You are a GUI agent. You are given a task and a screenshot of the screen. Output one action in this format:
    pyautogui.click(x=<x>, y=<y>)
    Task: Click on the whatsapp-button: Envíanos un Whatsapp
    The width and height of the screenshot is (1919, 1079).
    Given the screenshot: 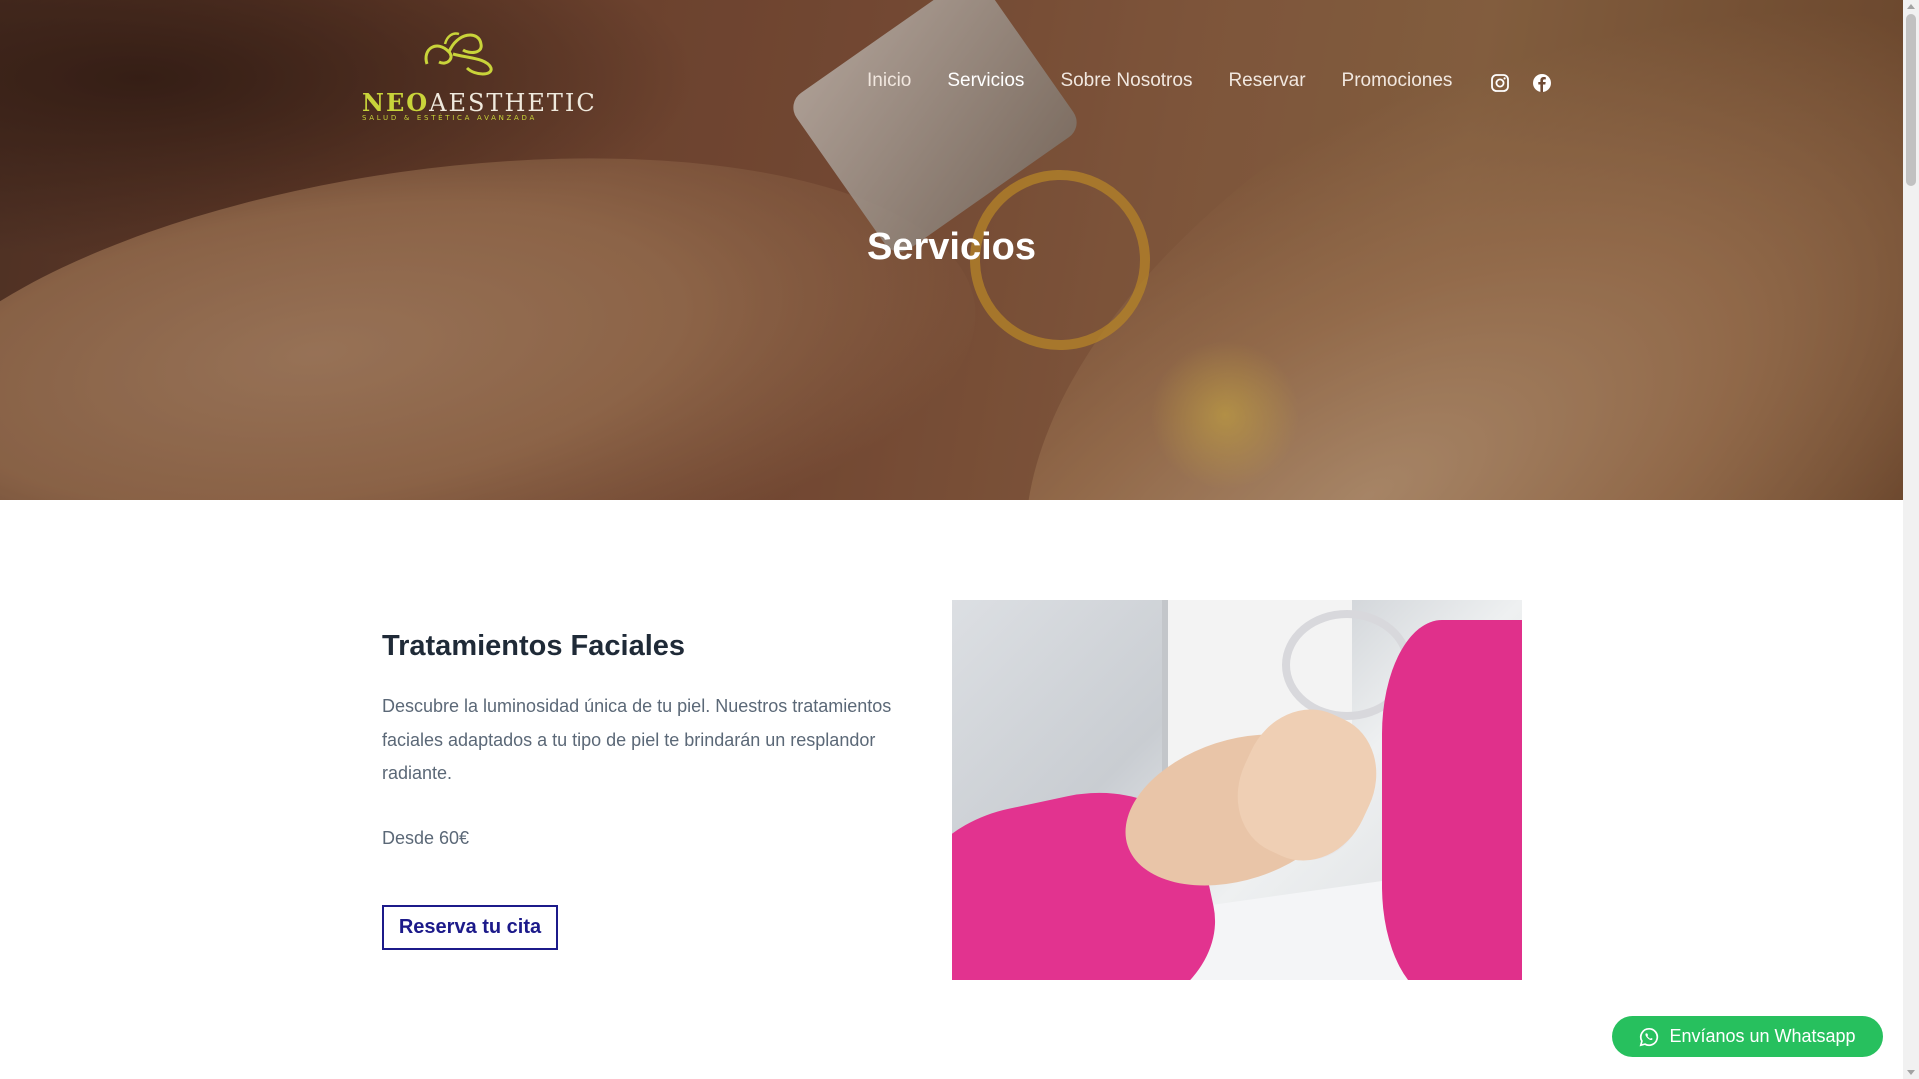 What is the action you would take?
    pyautogui.click(x=1747, y=1036)
    